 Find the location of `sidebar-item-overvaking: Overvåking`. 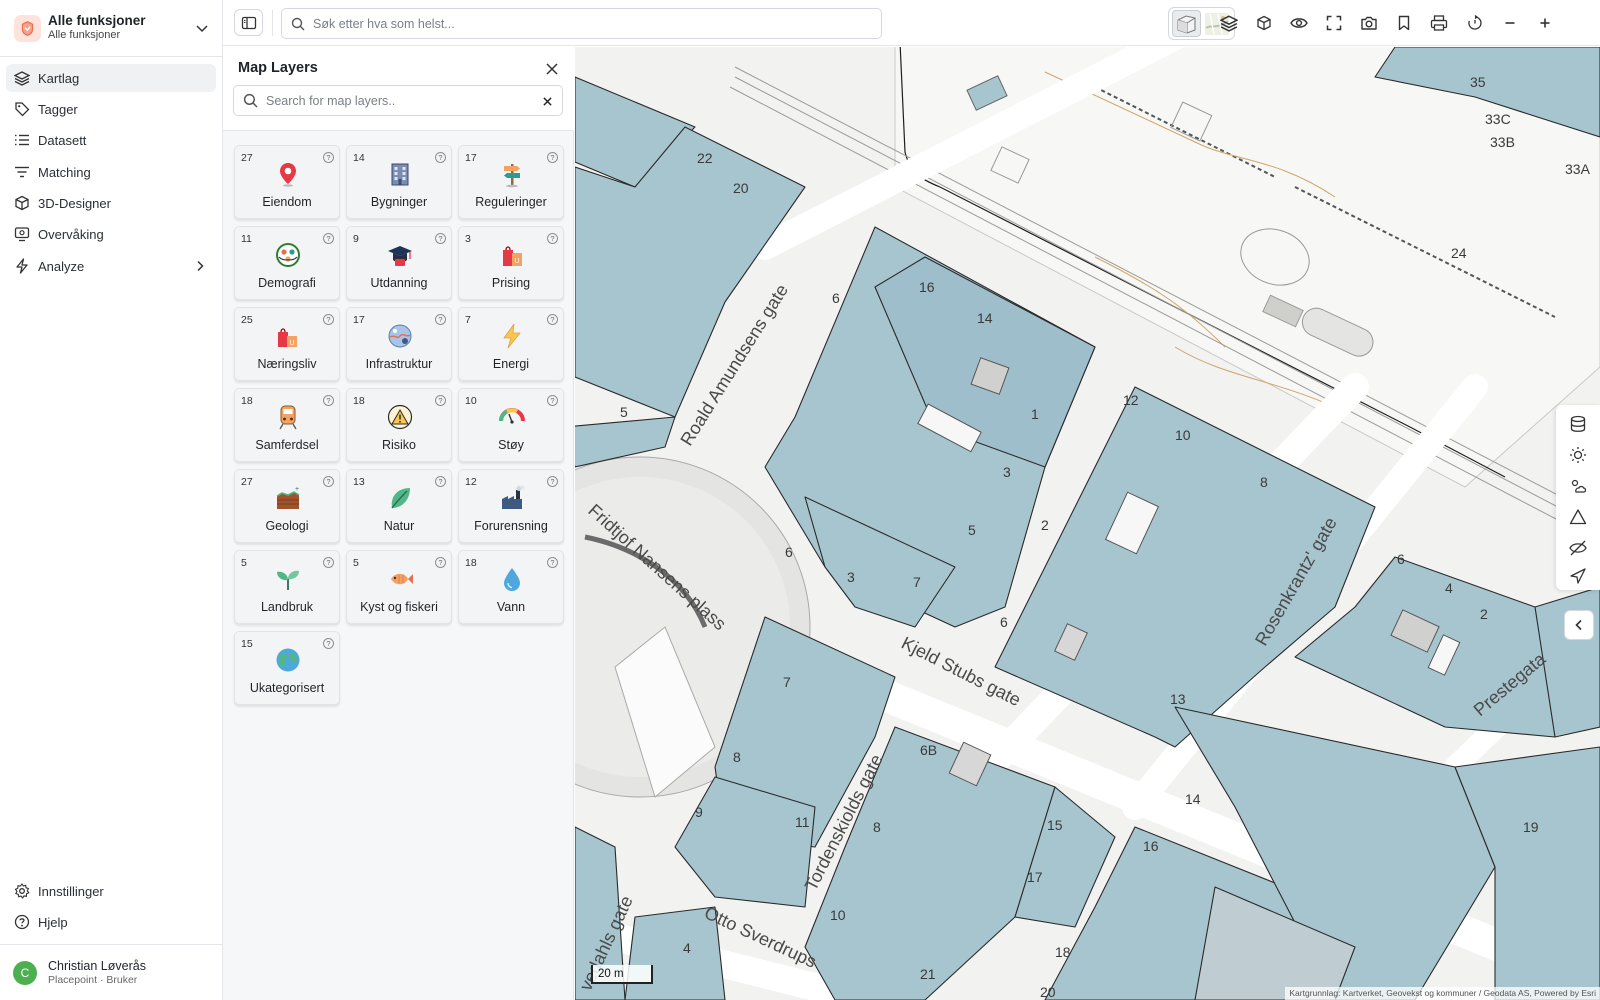

sidebar-item-overvaking: Overvåking is located at coordinates (111, 234).